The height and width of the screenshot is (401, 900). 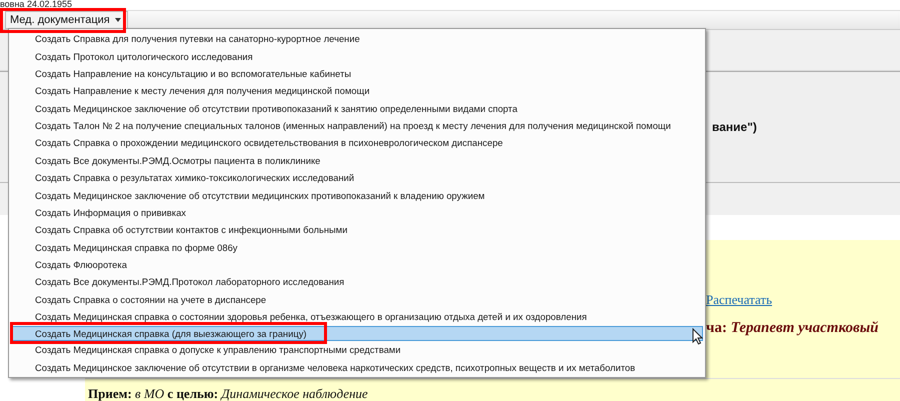 What do you see at coordinates (357, 247) in the screenshot?
I see `menu-item: Создать Медицинская справка по форме 086у` at bounding box center [357, 247].